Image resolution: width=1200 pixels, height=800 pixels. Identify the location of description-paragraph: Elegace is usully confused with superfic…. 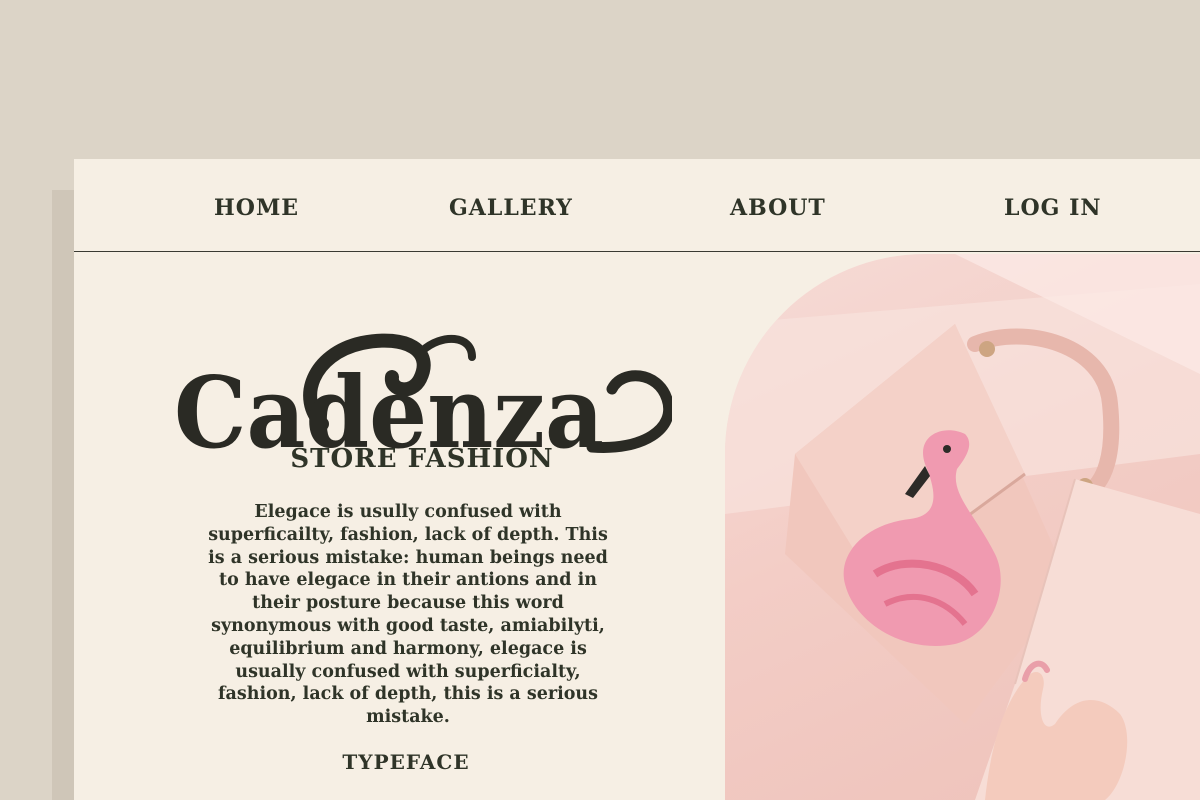
(408, 615).